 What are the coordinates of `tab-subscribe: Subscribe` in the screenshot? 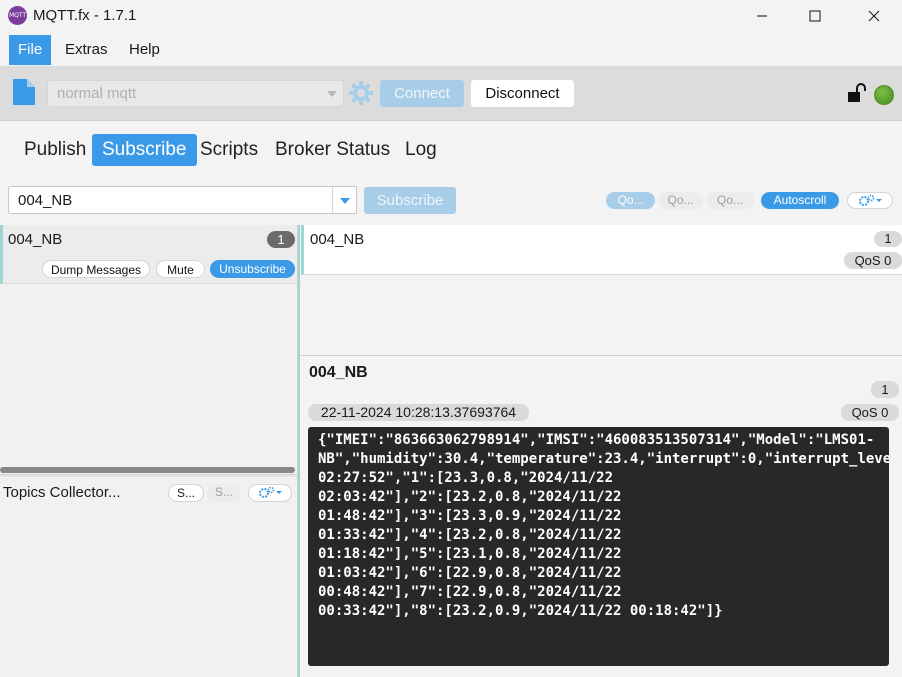 It's located at (144, 150).